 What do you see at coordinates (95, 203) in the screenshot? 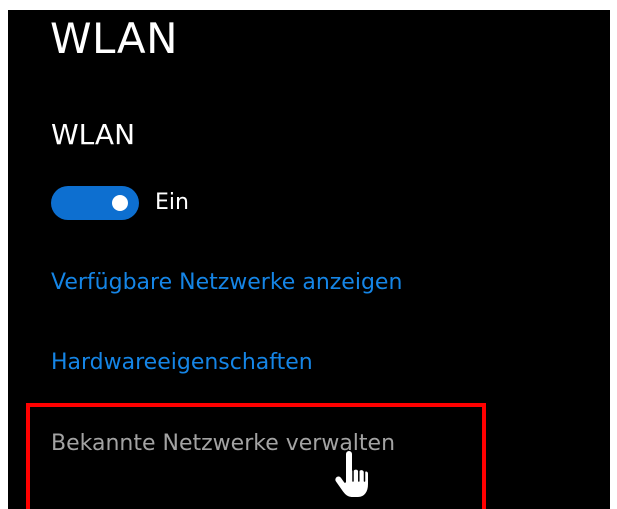
I see `wlan-toggle-switch` at bounding box center [95, 203].